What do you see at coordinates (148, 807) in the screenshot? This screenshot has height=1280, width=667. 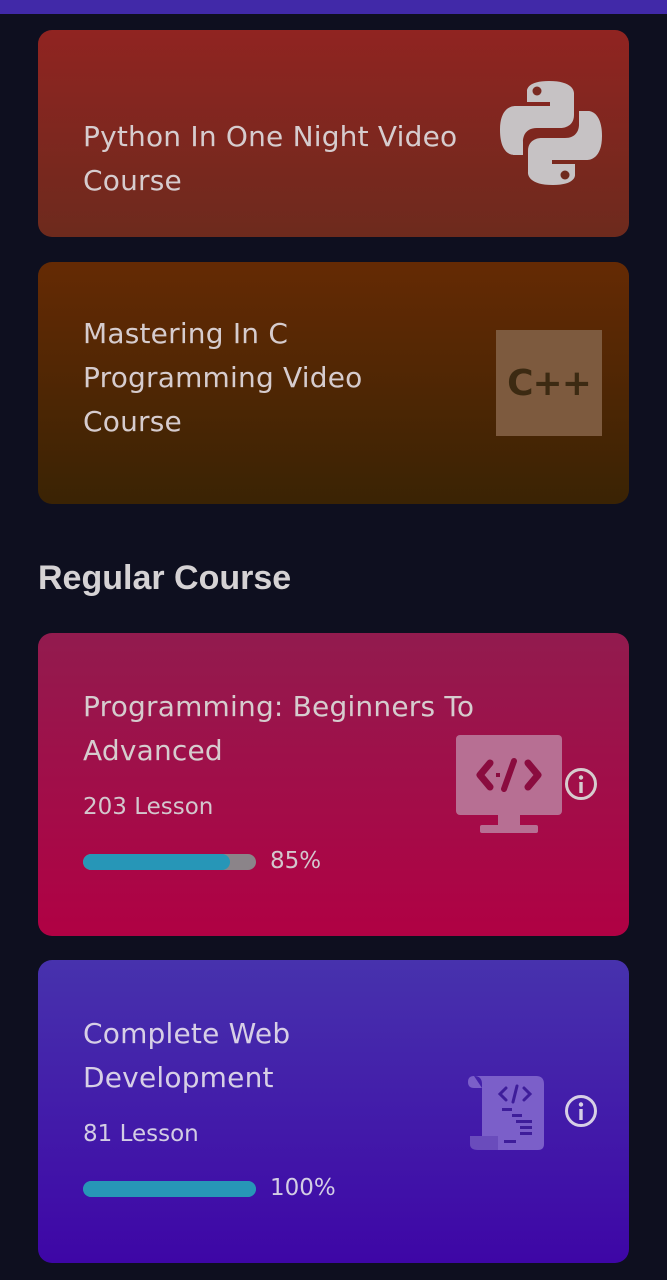 I see `lesson-count: 203 Lesson` at bounding box center [148, 807].